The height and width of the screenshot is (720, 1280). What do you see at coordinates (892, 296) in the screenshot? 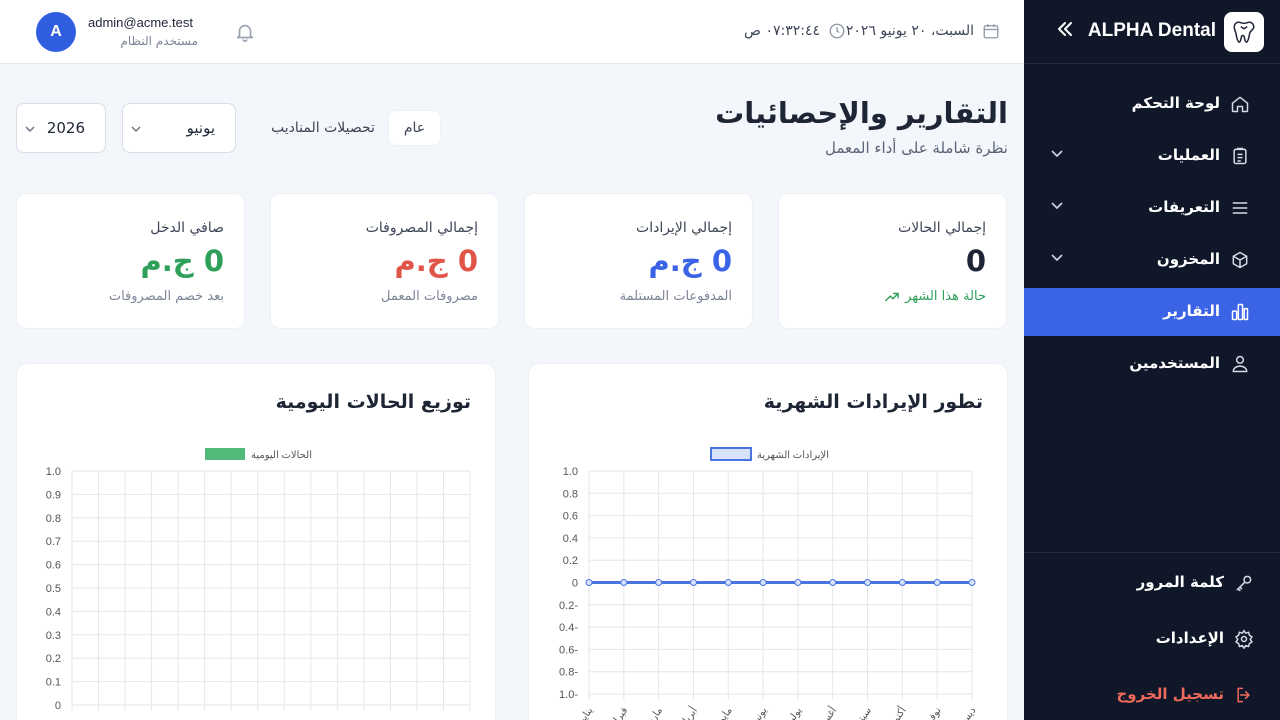
I see `trending-up-icon` at bounding box center [892, 296].